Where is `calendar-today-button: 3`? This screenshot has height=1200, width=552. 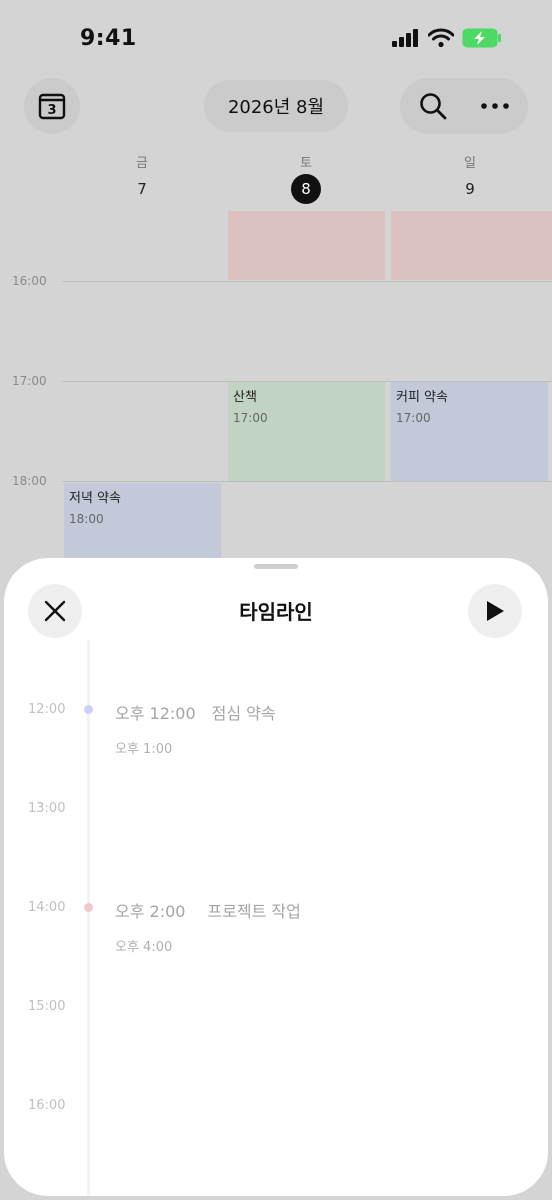 calendar-today-button: 3 is located at coordinates (52, 106).